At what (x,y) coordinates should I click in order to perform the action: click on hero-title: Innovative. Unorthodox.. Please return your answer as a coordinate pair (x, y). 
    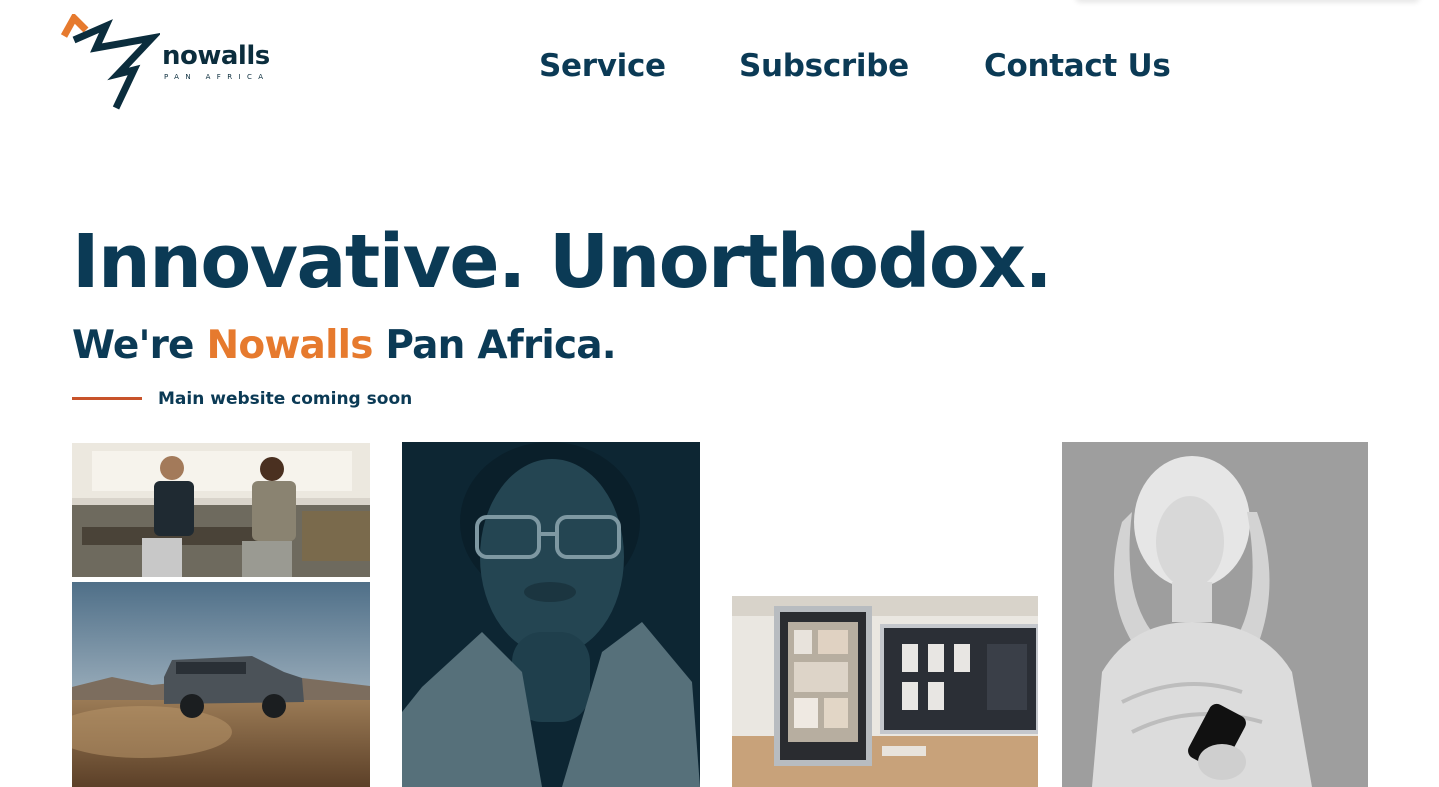
    Looking at the image, I should click on (562, 262).